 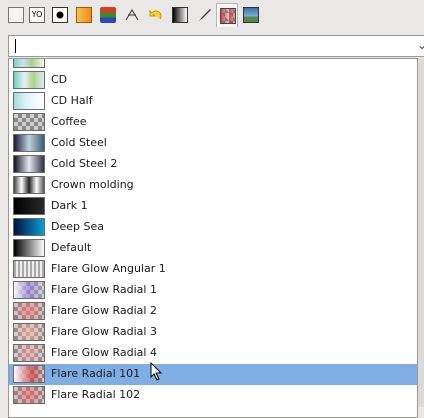 I want to click on brushes-icon, so click(x=205, y=15).